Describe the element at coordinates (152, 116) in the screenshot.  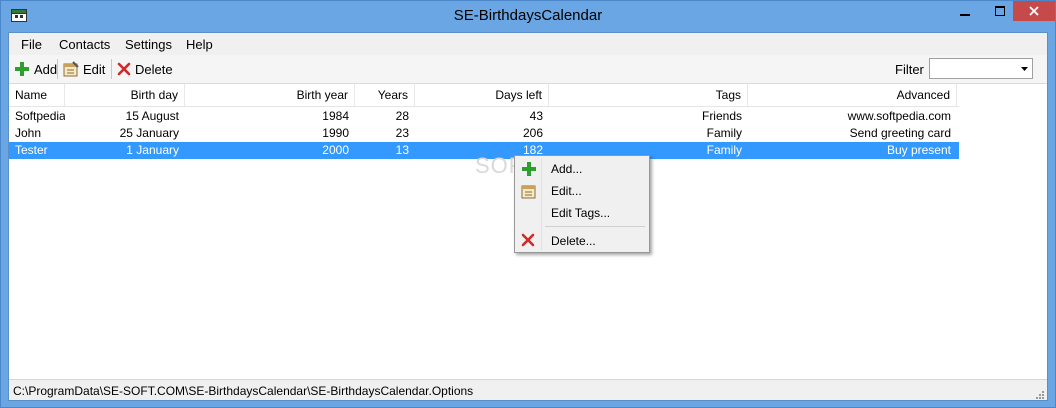
I see `cell-birth-day: 15 August` at that location.